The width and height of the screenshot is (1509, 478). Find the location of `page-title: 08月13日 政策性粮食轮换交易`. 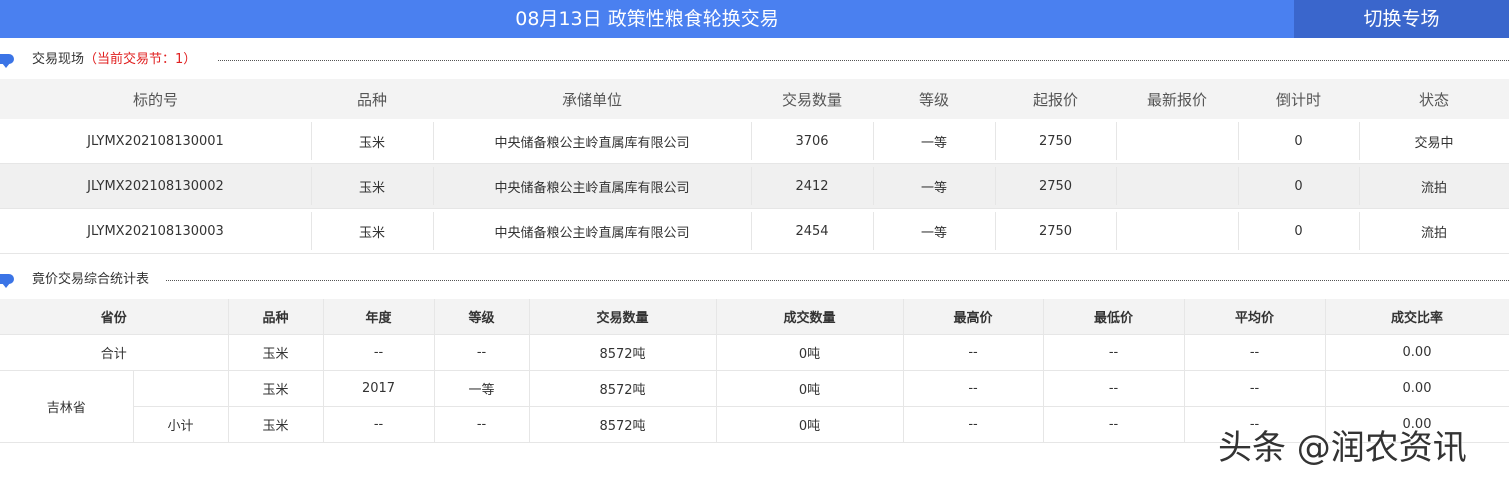

page-title: 08月13日 政策性粮食轮换交易 is located at coordinates (647, 19).